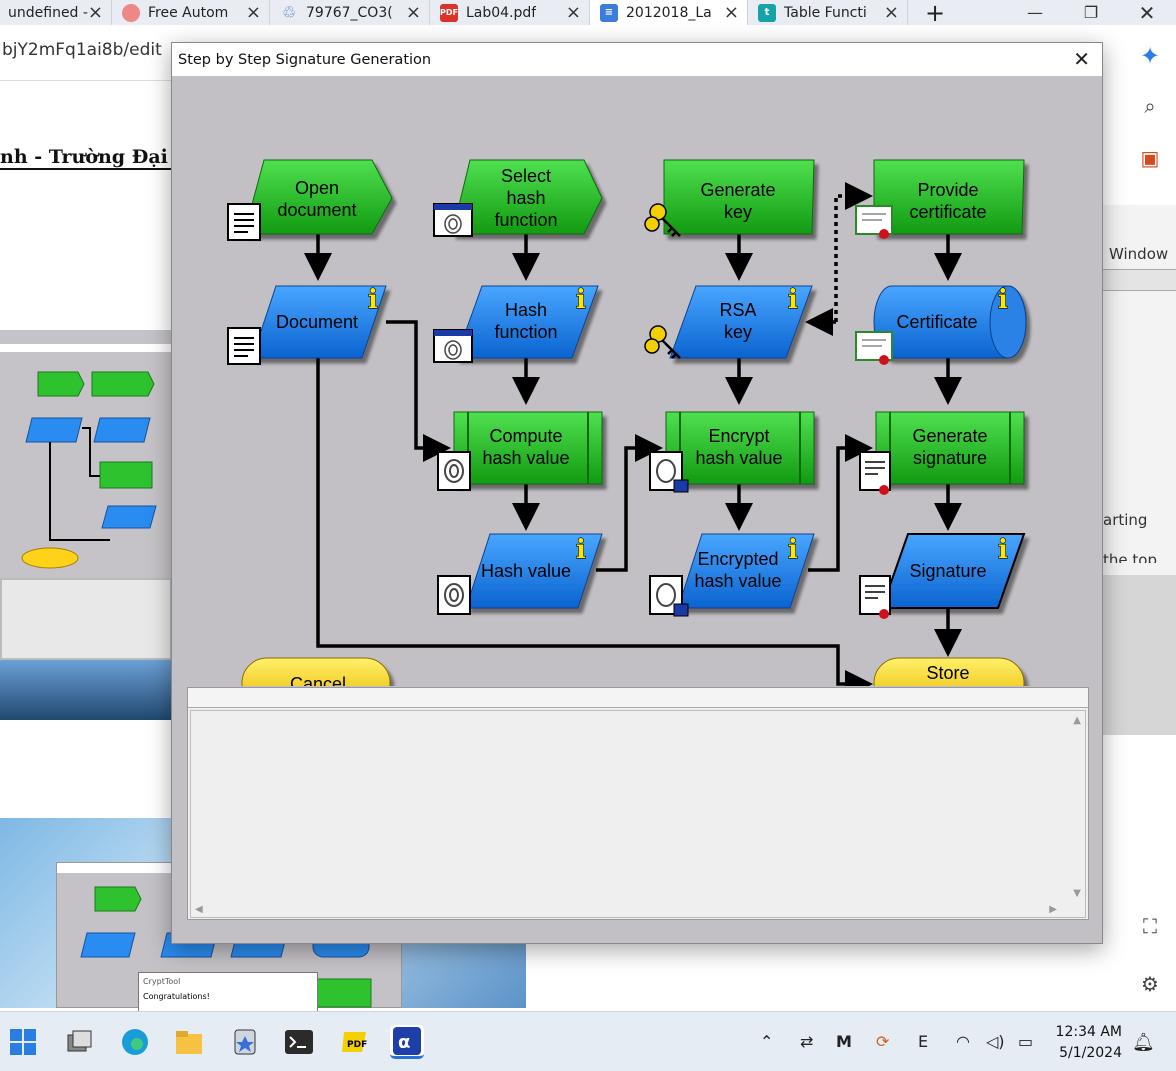  Describe the element at coordinates (609, 12) in the screenshot. I see `docs-icon: ≡` at that location.